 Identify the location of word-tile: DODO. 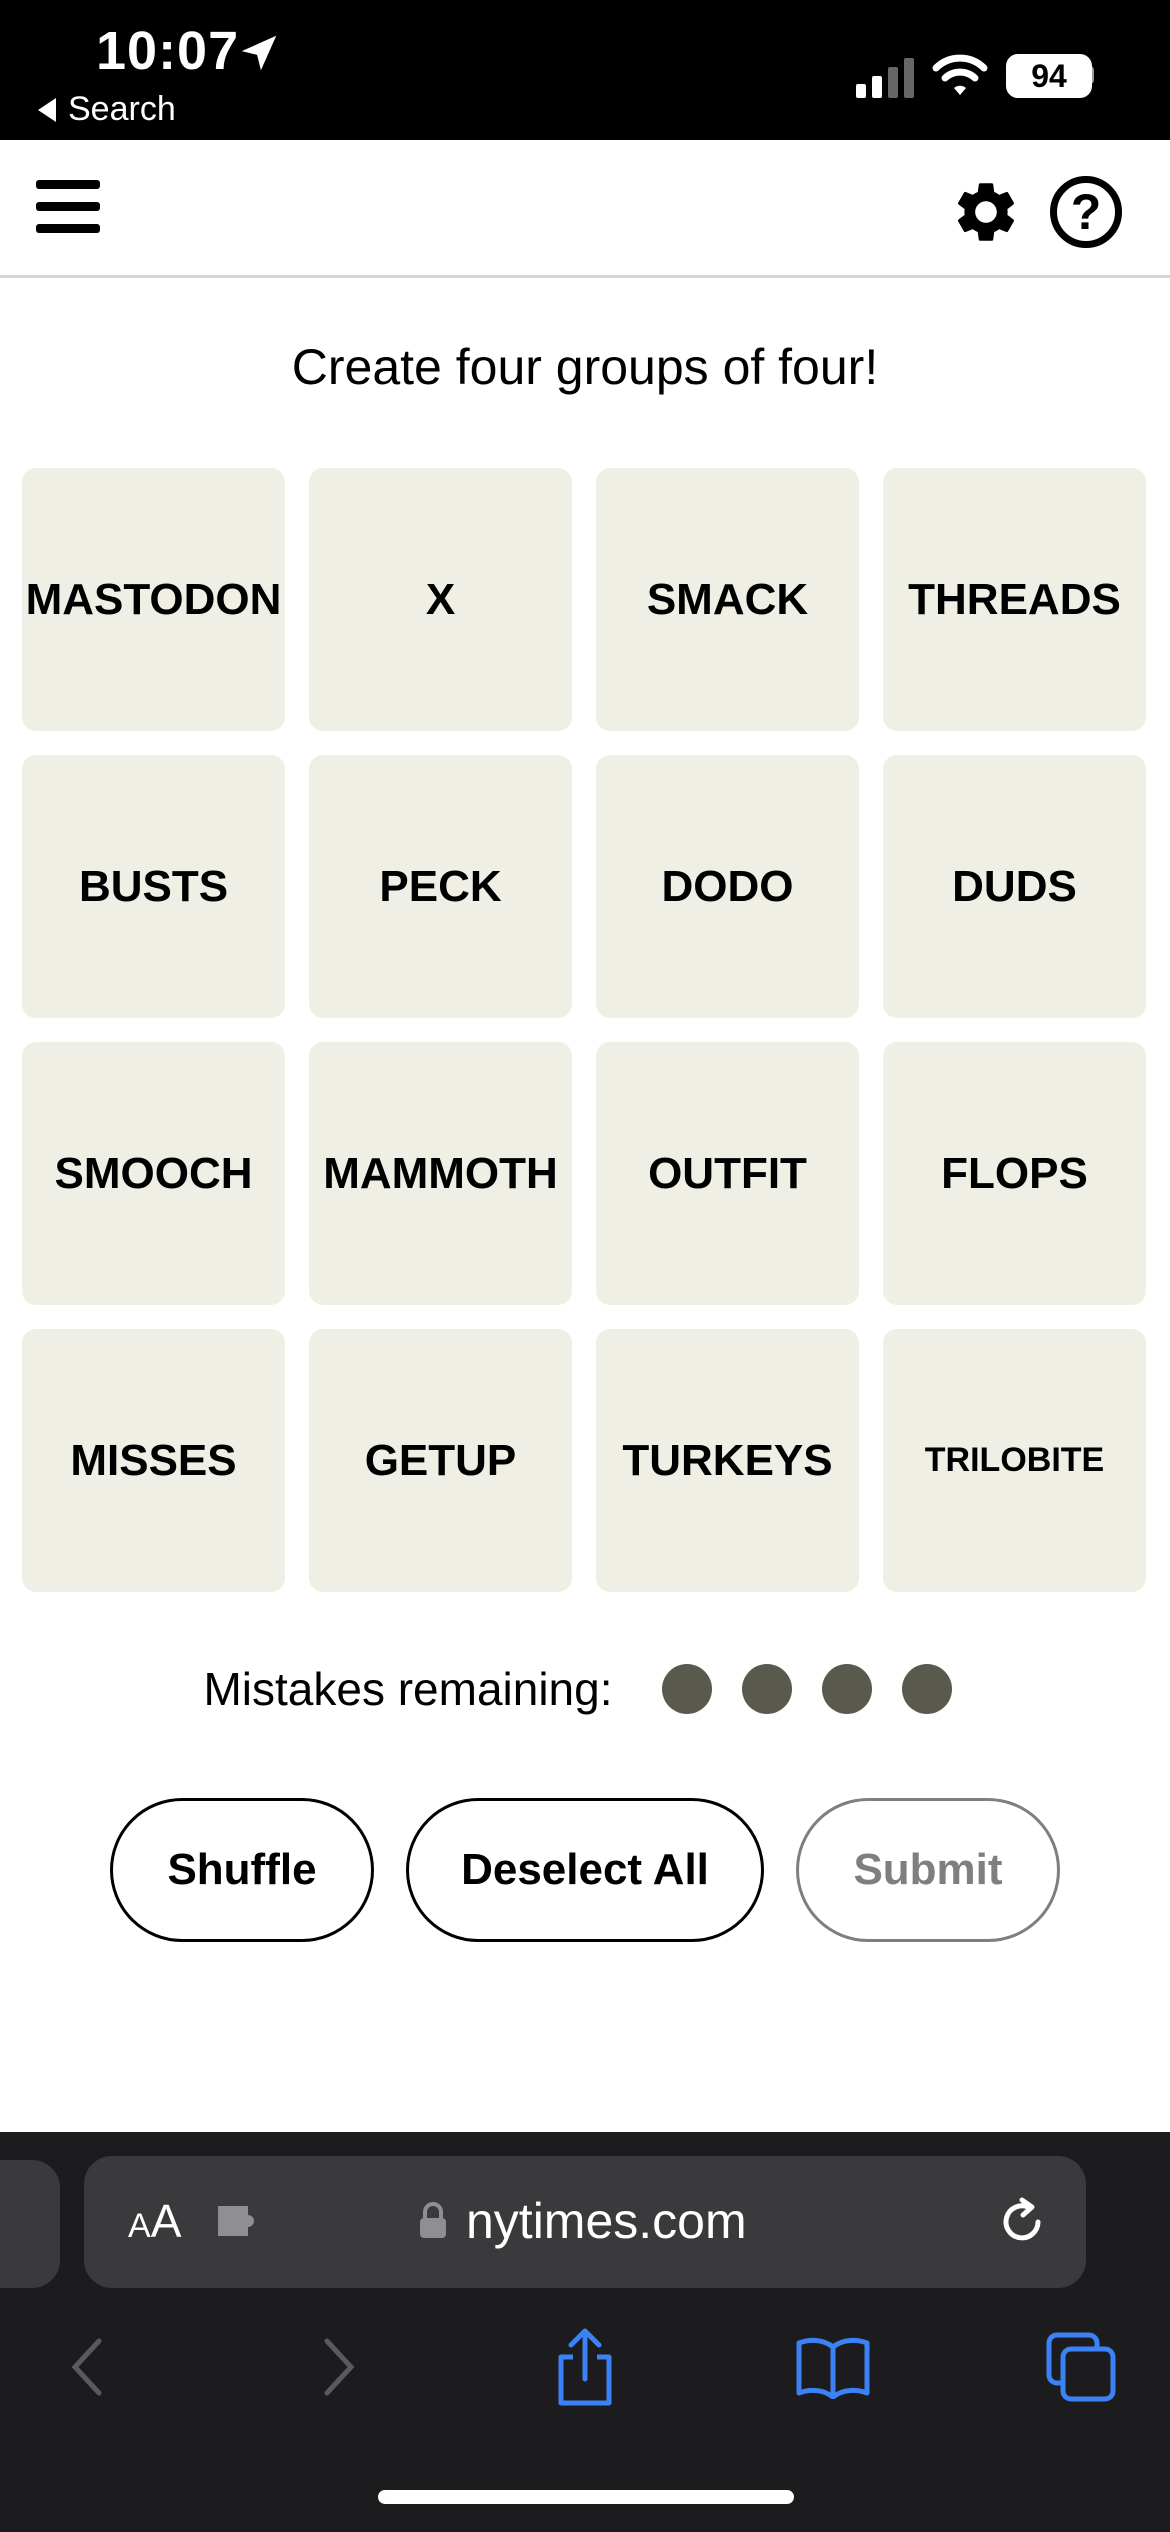
(727, 886).